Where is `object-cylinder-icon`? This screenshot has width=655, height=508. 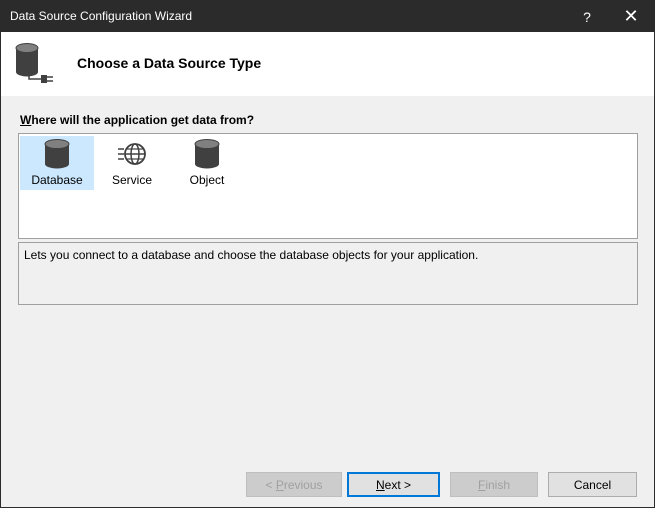
object-cylinder-icon is located at coordinates (207, 154).